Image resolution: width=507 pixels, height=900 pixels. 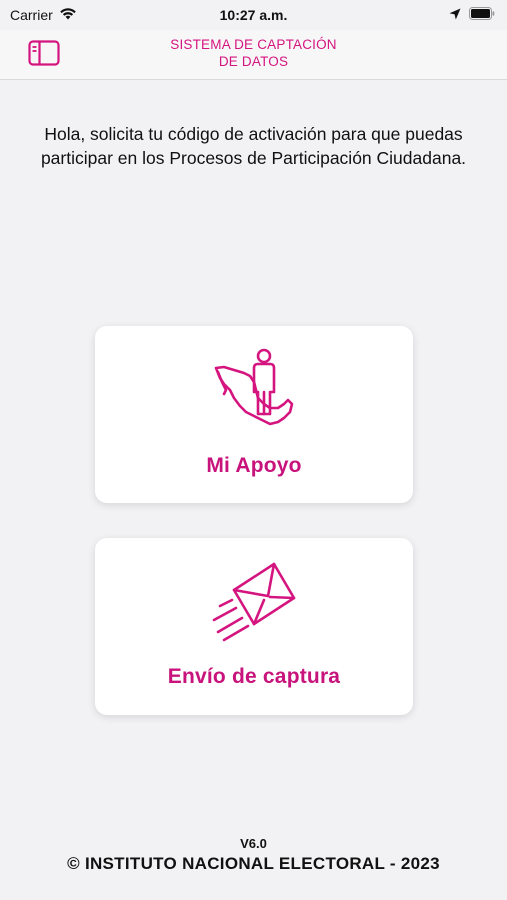 I want to click on status-left: Carrier, so click(x=43, y=15).